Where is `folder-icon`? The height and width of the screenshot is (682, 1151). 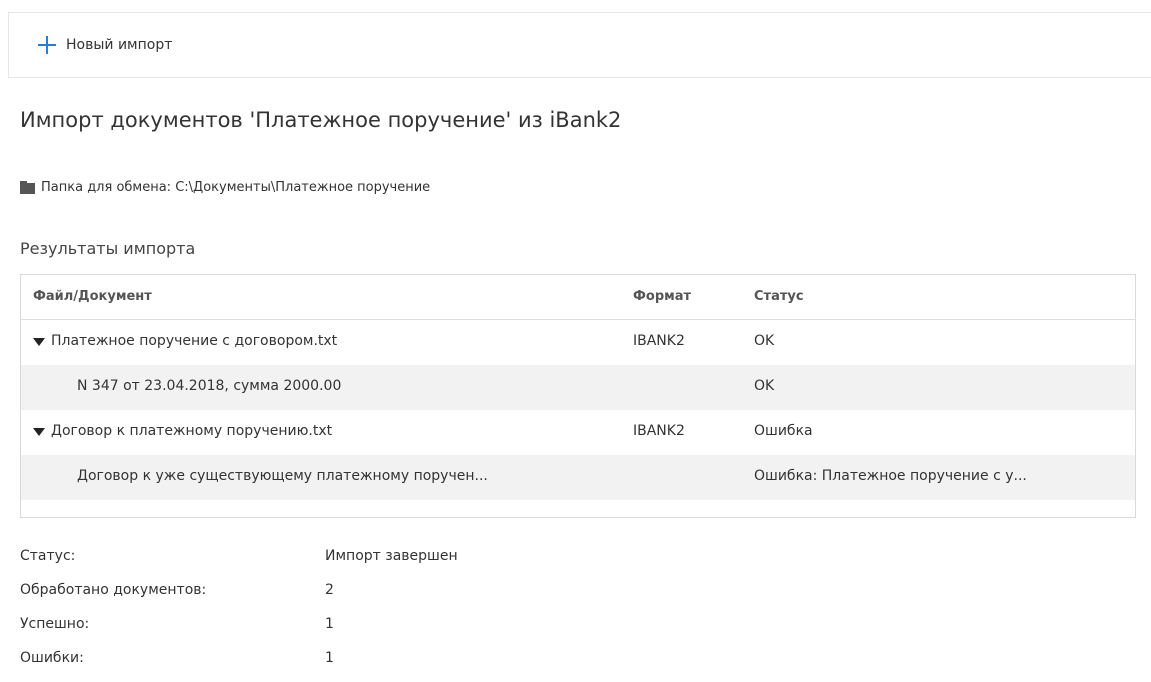 folder-icon is located at coordinates (27, 187).